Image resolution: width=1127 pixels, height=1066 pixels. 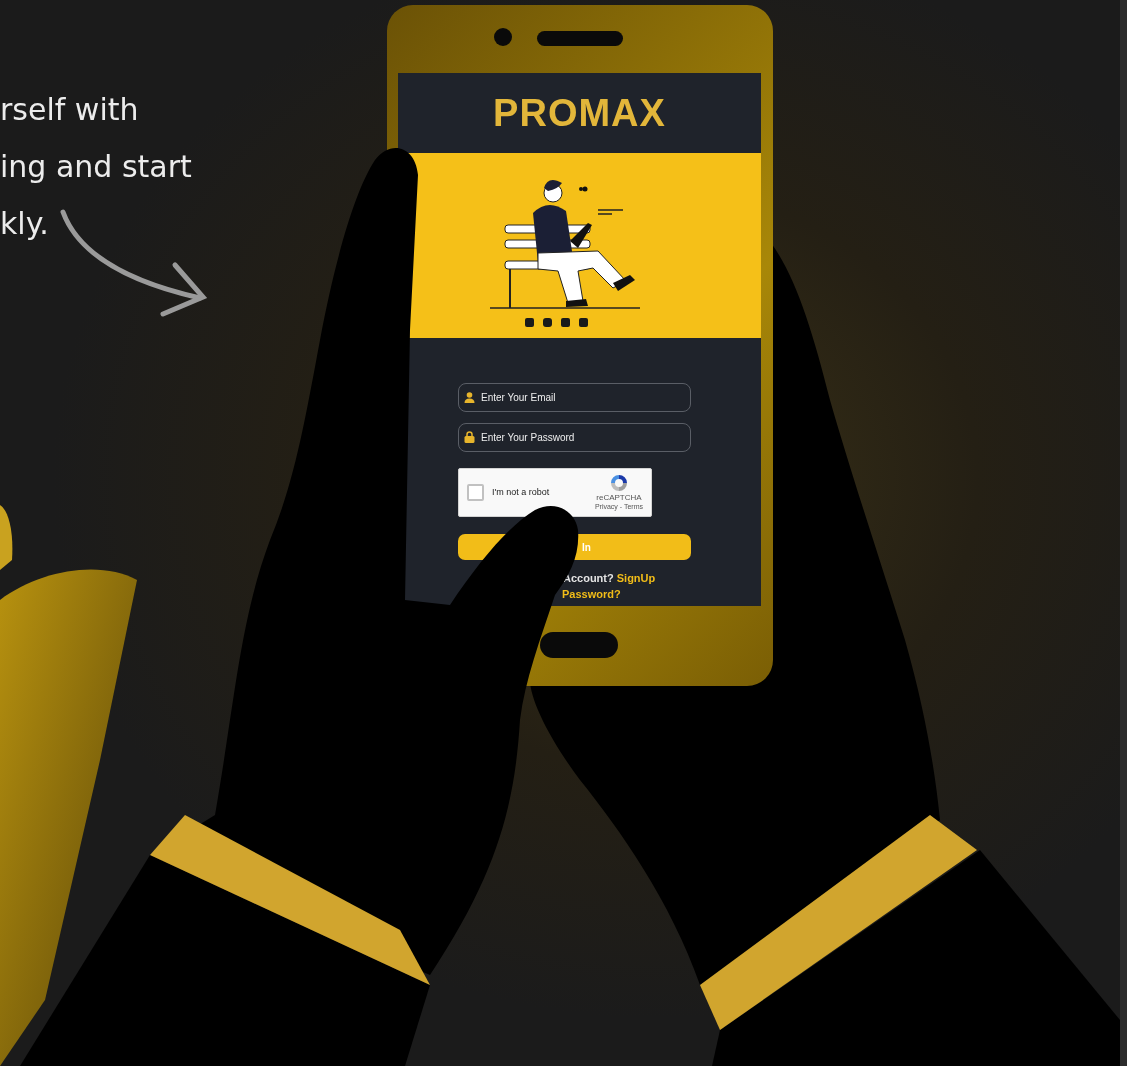 I want to click on captcha-brand: reCAPTCHA, so click(x=619, y=498).